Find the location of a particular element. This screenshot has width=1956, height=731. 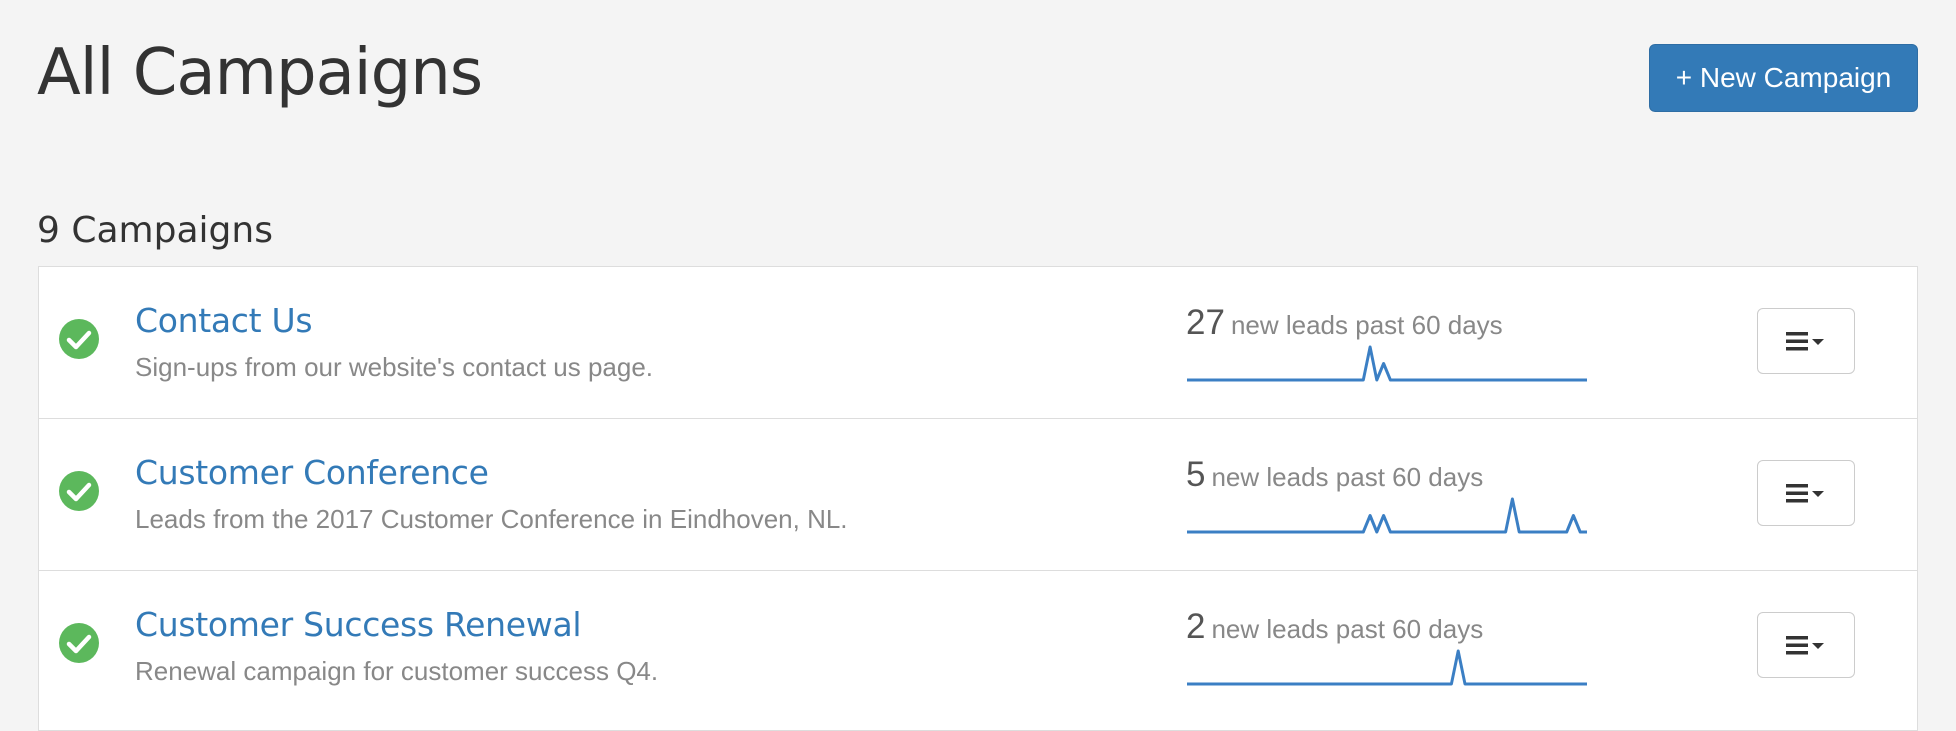

campaign-name-link: Customer Success Renewal is located at coordinates (358, 624).